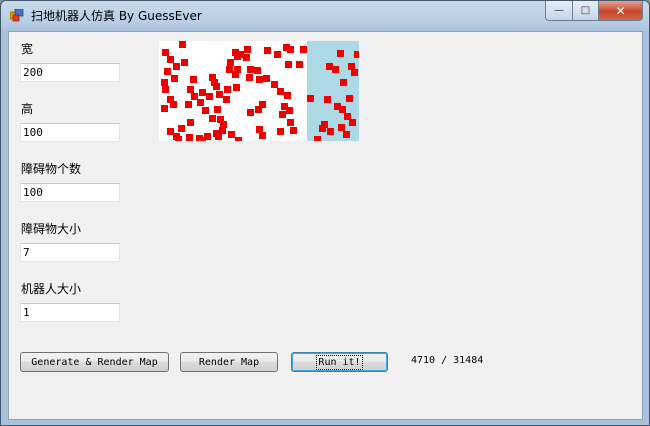  I want to click on run-label: Run it!, so click(339, 362).